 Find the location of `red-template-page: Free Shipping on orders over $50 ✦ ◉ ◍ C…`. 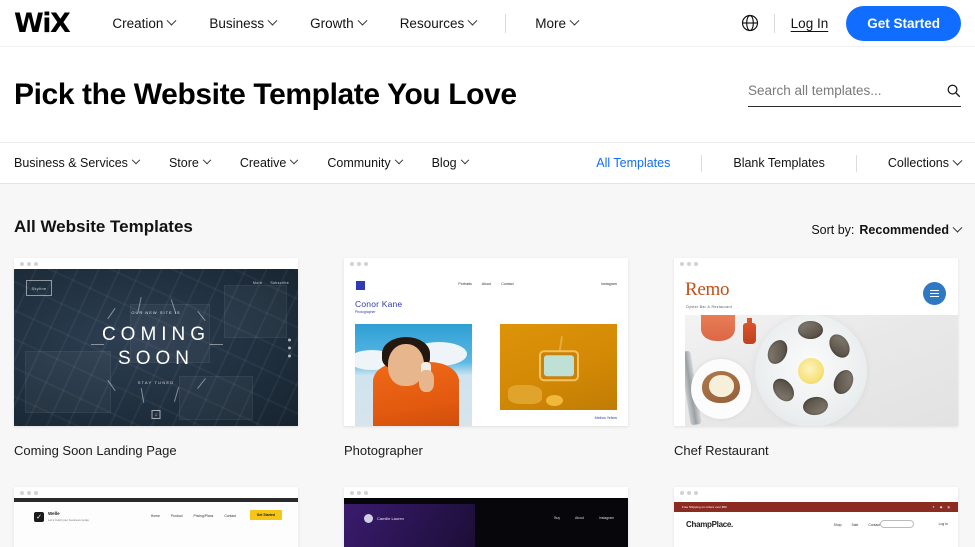

red-template-page: Free Shipping on orders over $50 ✦ ◉ ◍ C… is located at coordinates (816, 522).